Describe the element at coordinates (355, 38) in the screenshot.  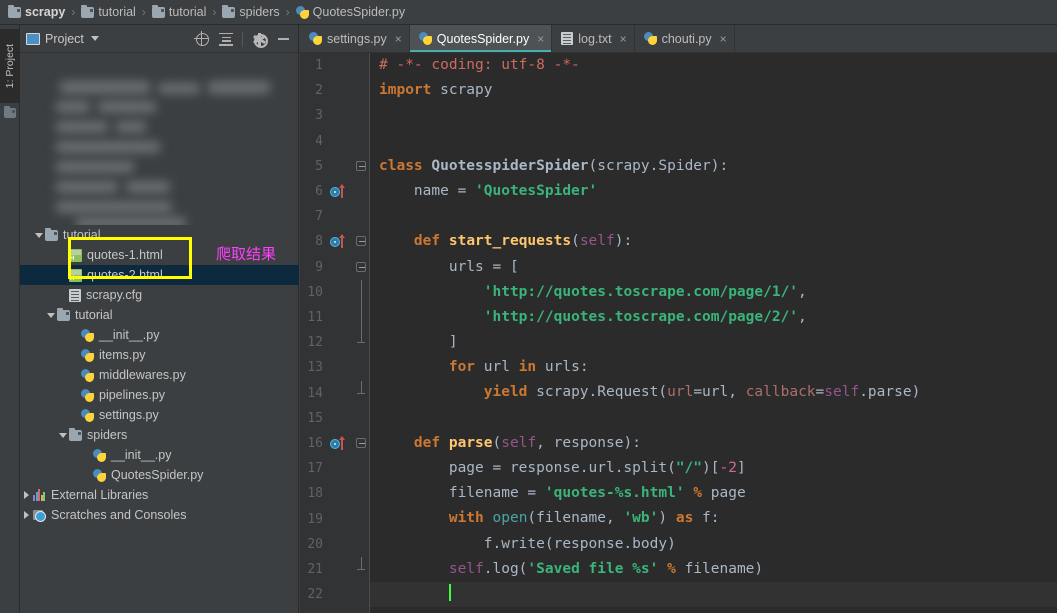
I see `editor-tab-settings-py: settings.py ×` at that location.